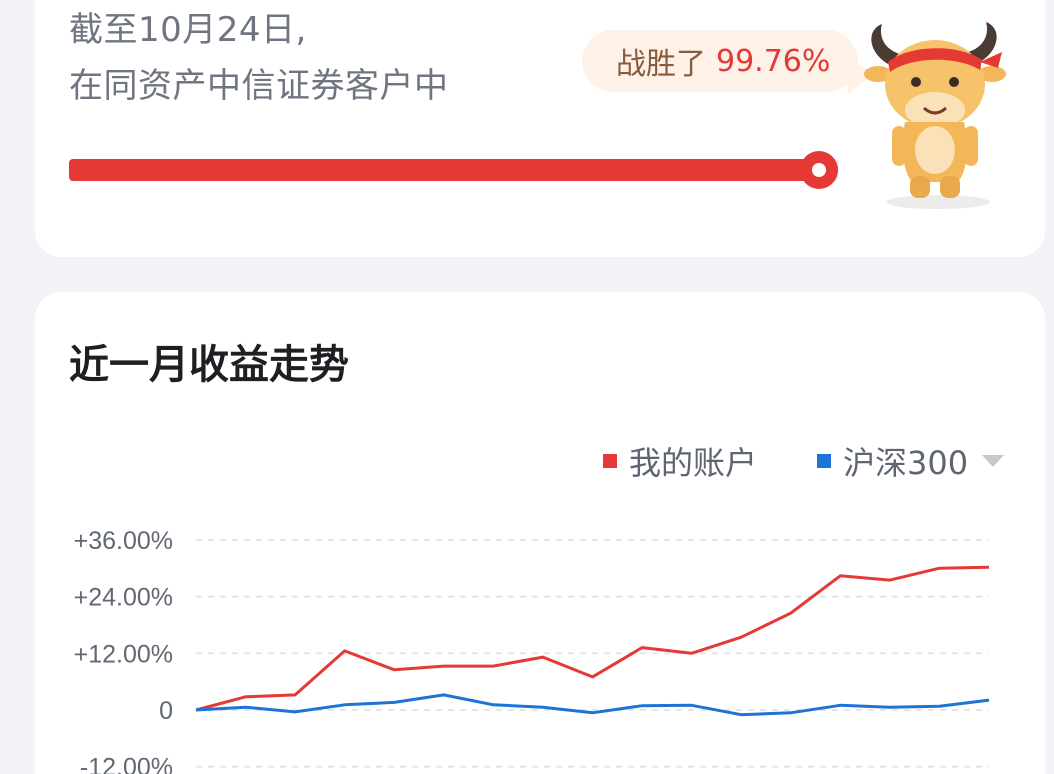  What do you see at coordinates (123, 654) in the screenshot?
I see `y-tick-label: +12.00%` at bounding box center [123, 654].